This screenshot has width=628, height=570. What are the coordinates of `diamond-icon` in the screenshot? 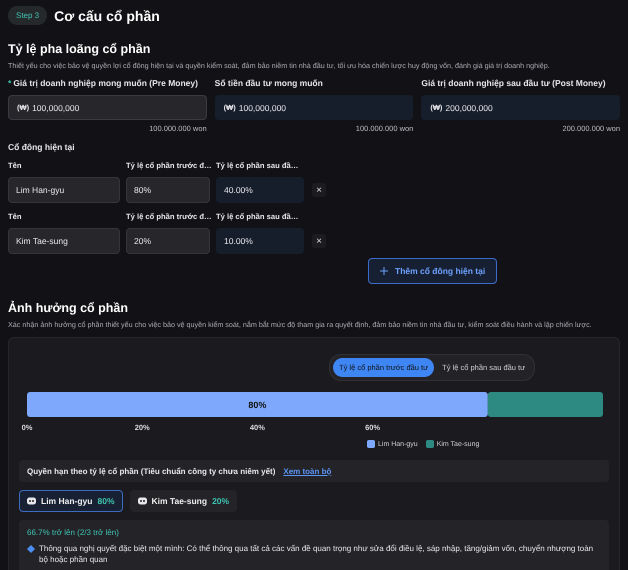 It's located at (31, 549).